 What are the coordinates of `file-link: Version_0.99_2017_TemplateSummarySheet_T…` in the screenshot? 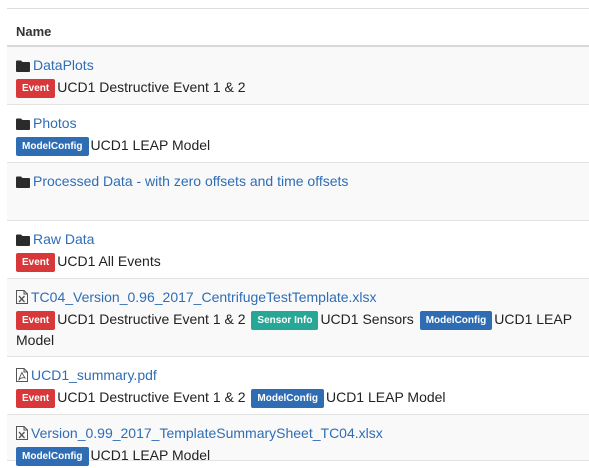 It's located at (207, 433).